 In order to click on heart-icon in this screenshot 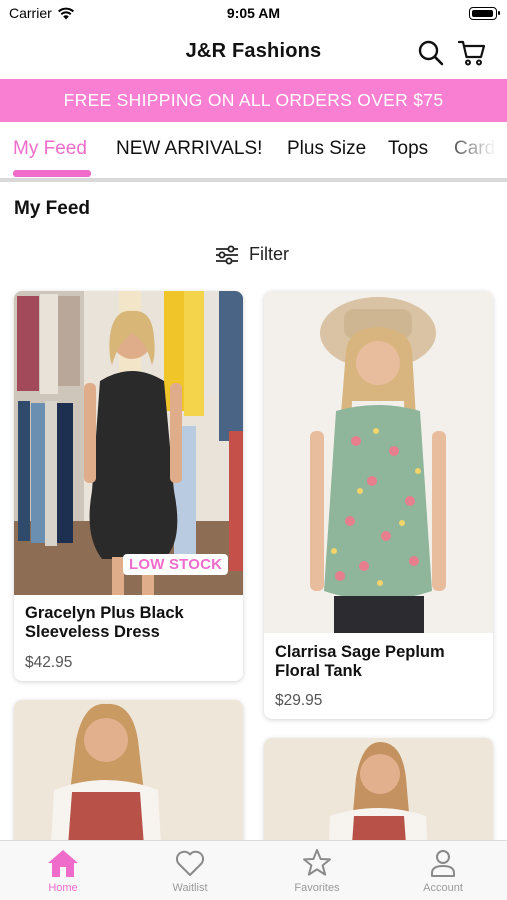, I will do `click(190, 863)`.